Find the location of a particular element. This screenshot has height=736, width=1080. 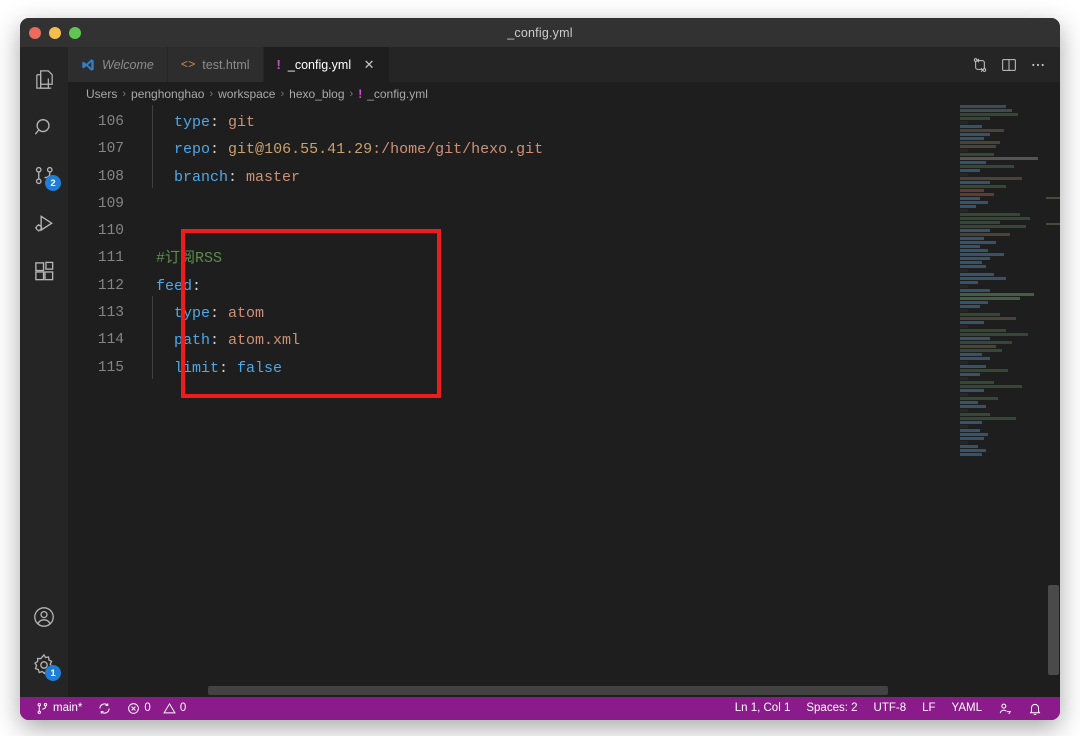

line-content: path: atom.xml is located at coordinates (220, 338).